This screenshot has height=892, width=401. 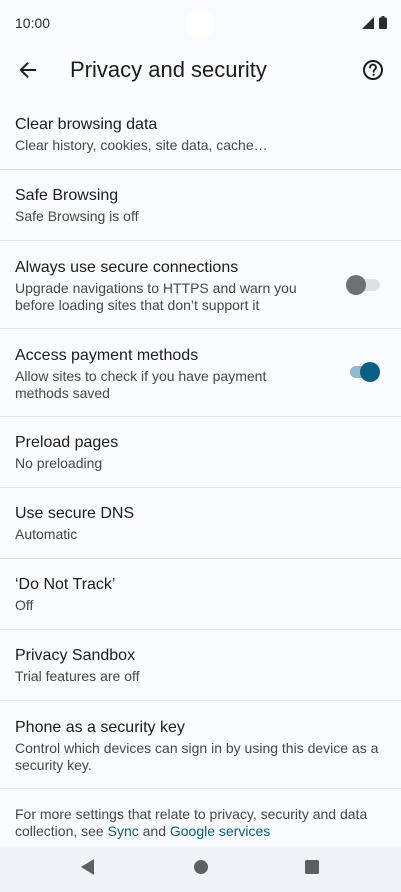 I want to click on status-time: 10:00, so click(x=33, y=23).